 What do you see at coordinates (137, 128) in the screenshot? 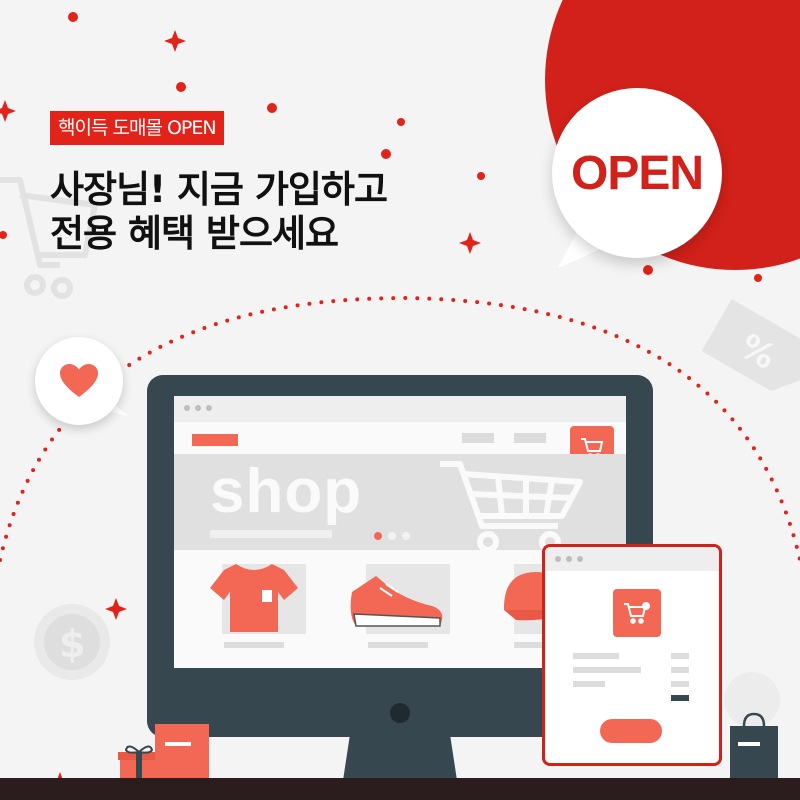
I see `promo-tag: 핵이득 도매몰 OPEN` at bounding box center [137, 128].